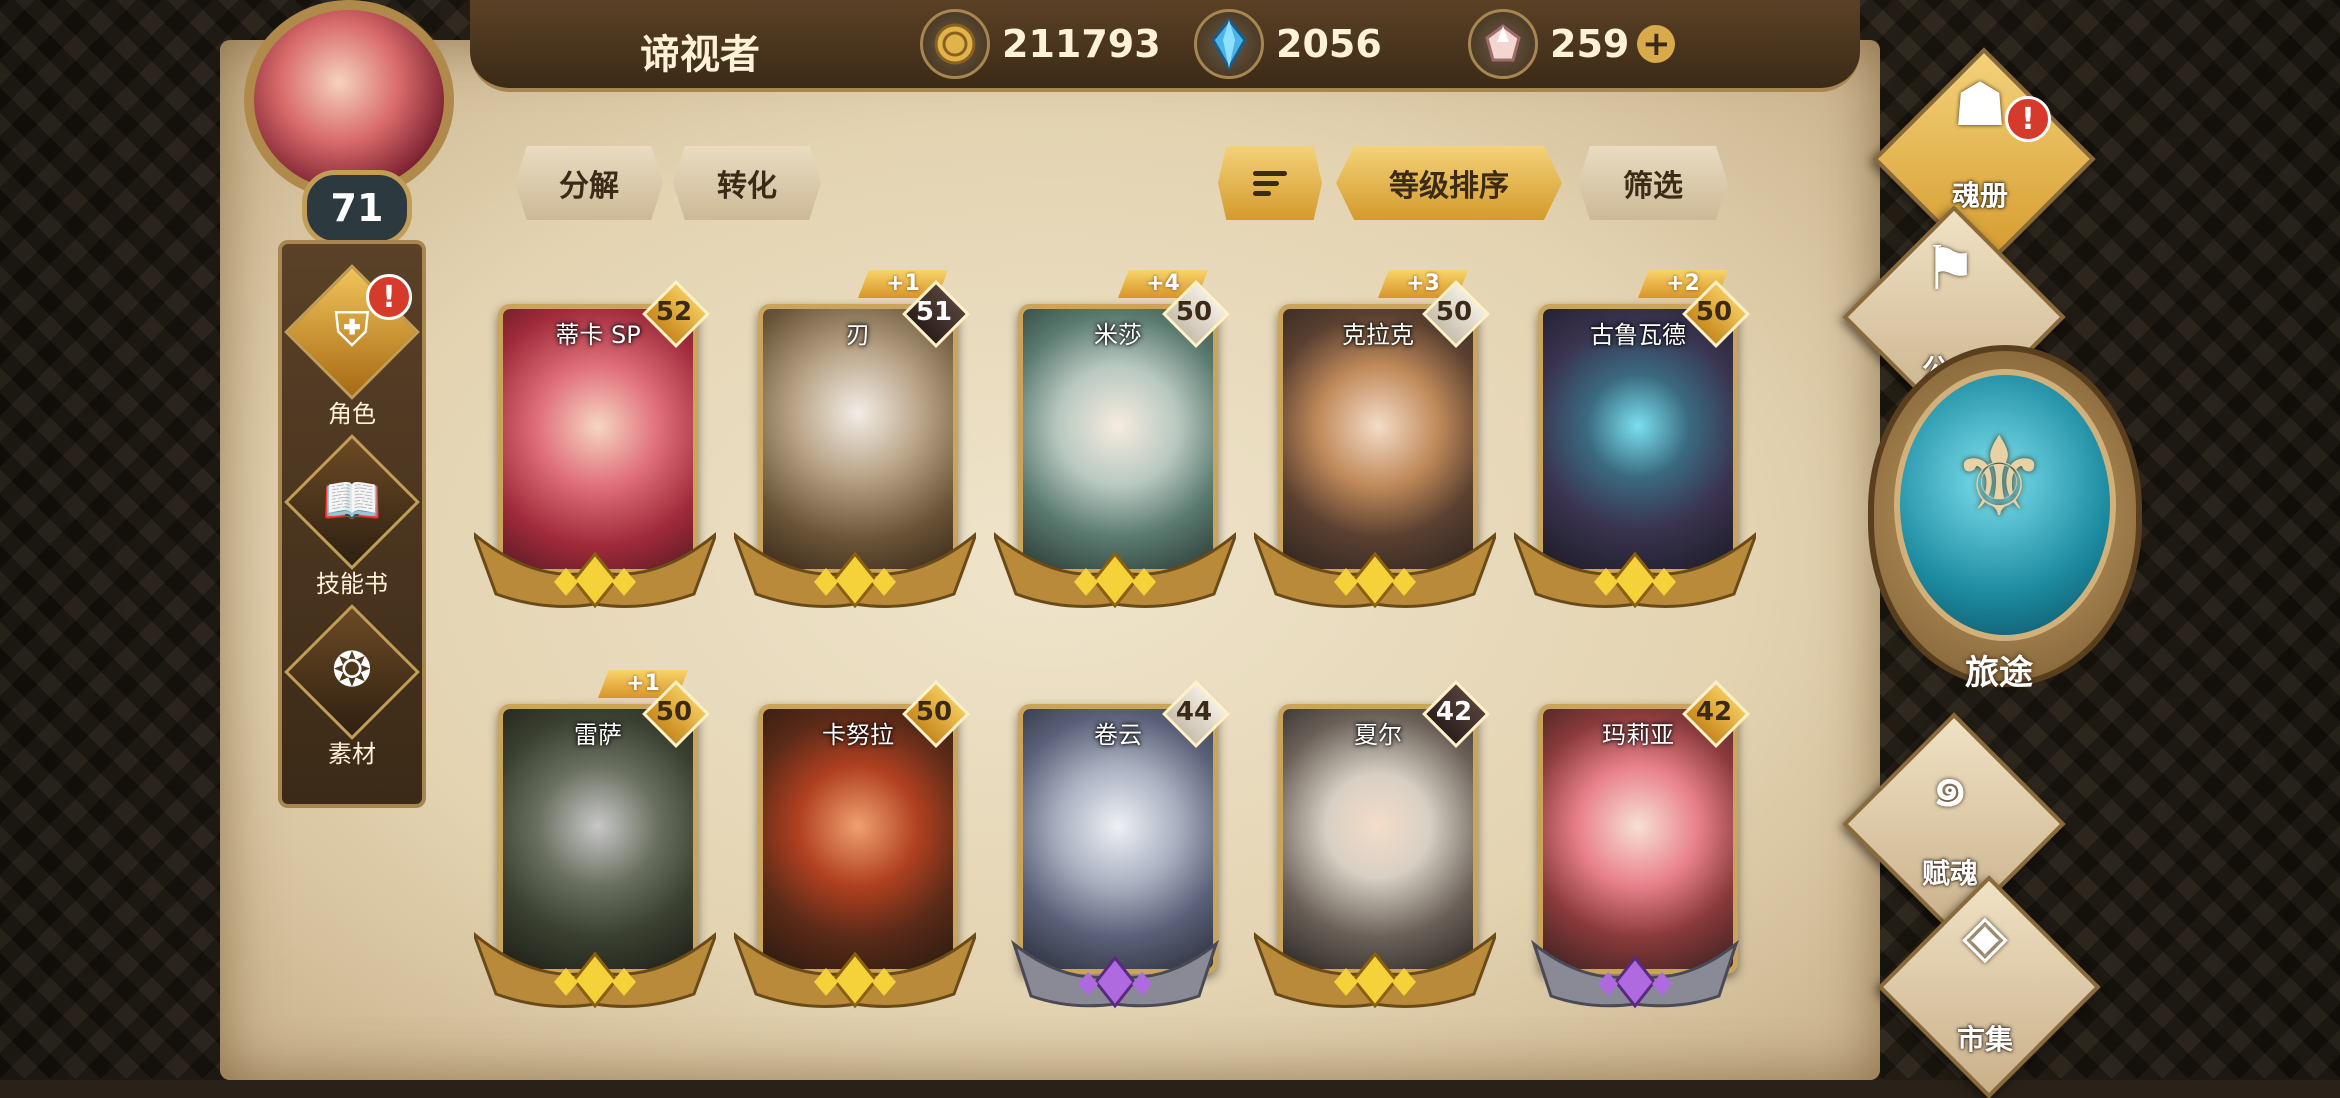 This screenshot has width=2340, height=1098. What do you see at coordinates (676, 314) in the screenshot?
I see `hero-level-badge: 52` at bounding box center [676, 314].